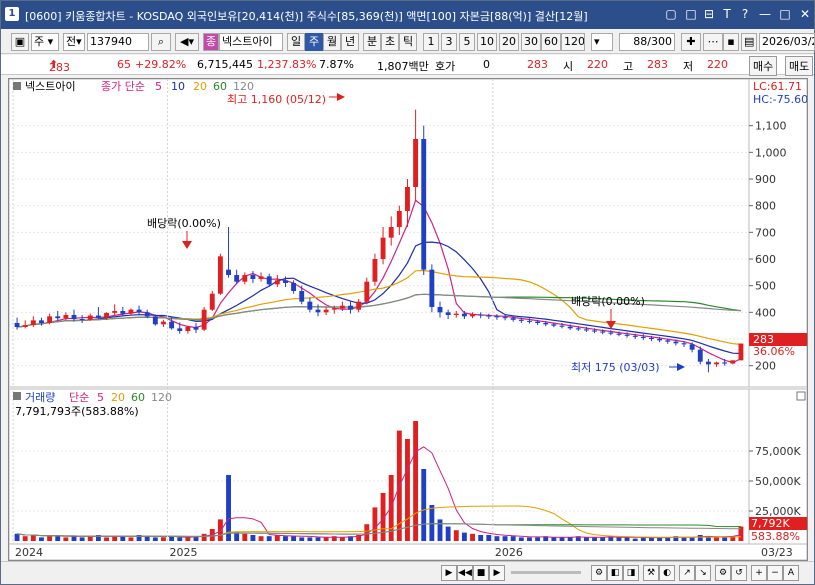 Image resolution: width=815 pixels, height=585 pixels. Describe the element at coordinates (573, 42) in the screenshot. I see `interval-120: 120` at that location.